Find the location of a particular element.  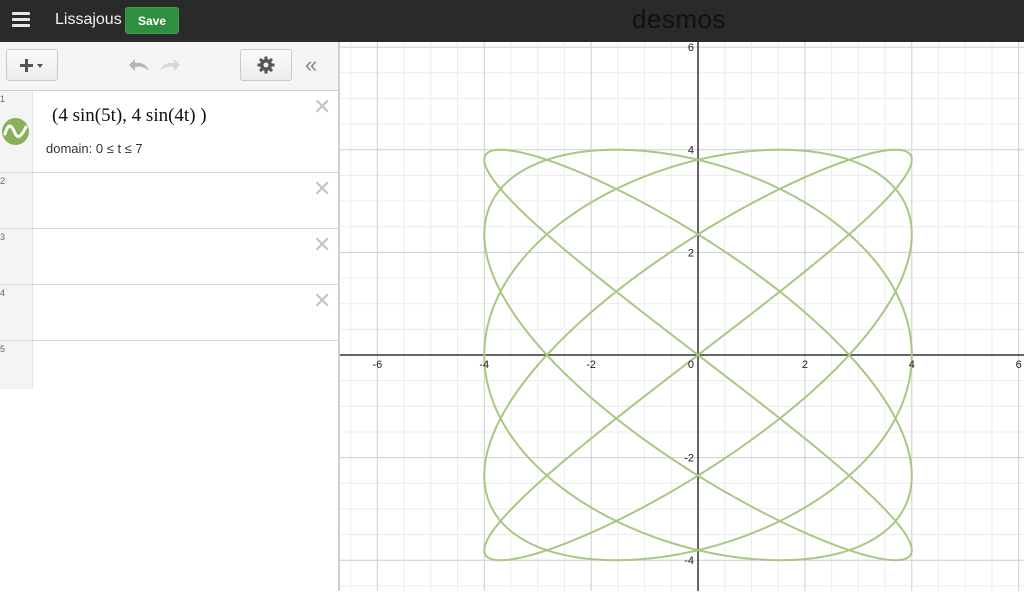

x-tick-label: 4 is located at coordinates (912, 365).